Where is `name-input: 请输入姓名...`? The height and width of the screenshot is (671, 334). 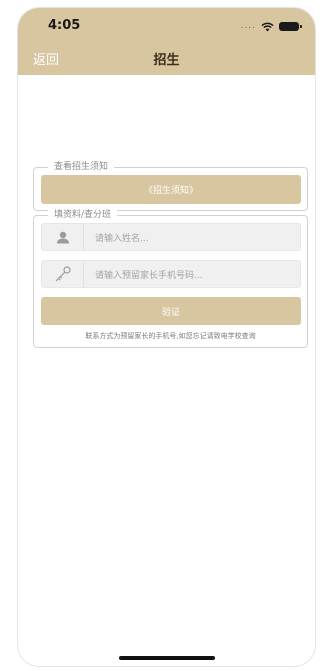
name-input: 请输入姓名... is located at coordinates (171, 237).